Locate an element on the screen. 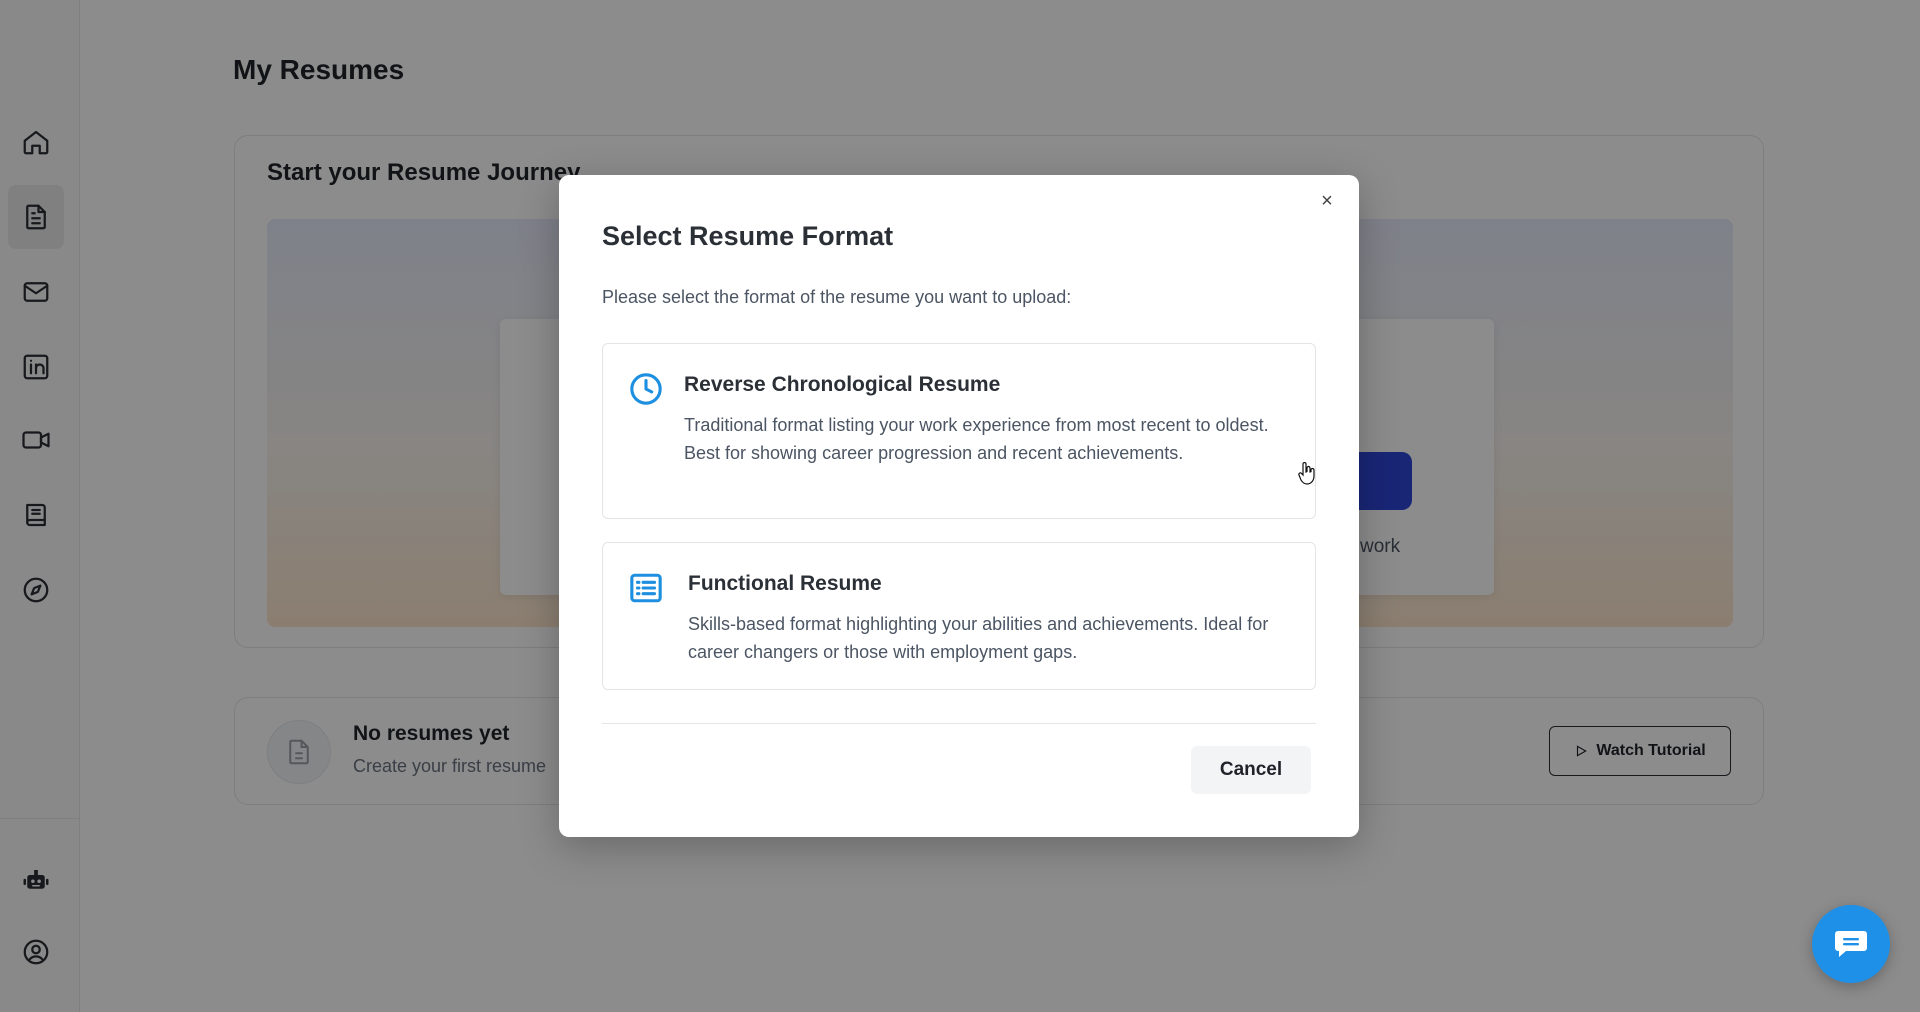  chat-button is located at coordinates (1851, 944).